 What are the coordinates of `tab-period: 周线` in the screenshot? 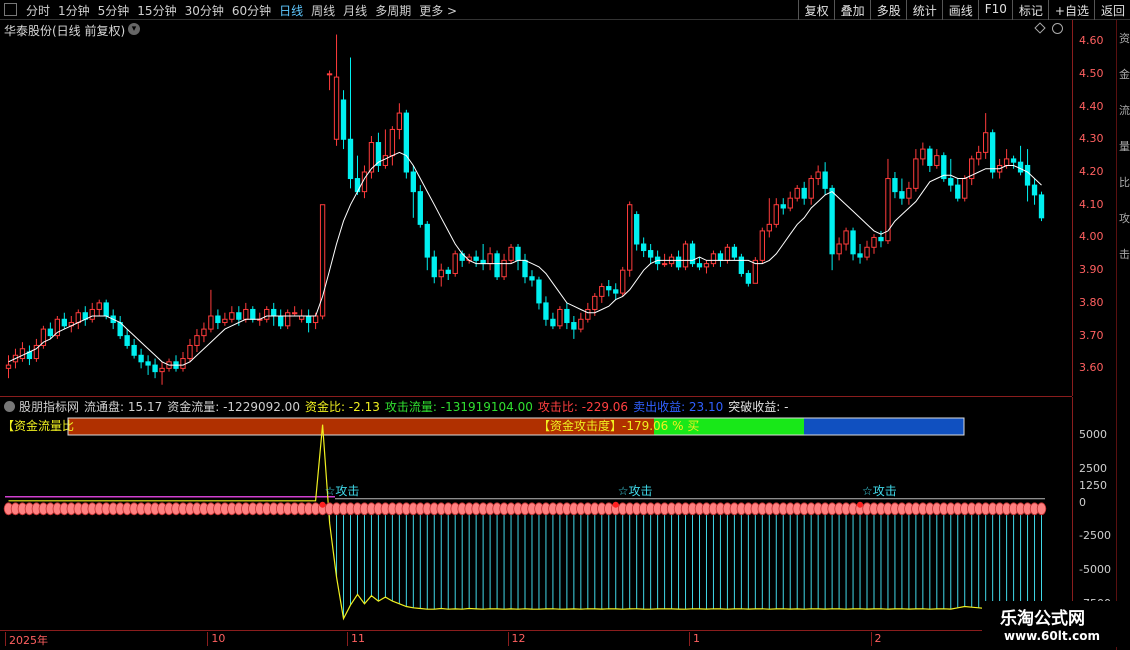 It's located at (323, 10).